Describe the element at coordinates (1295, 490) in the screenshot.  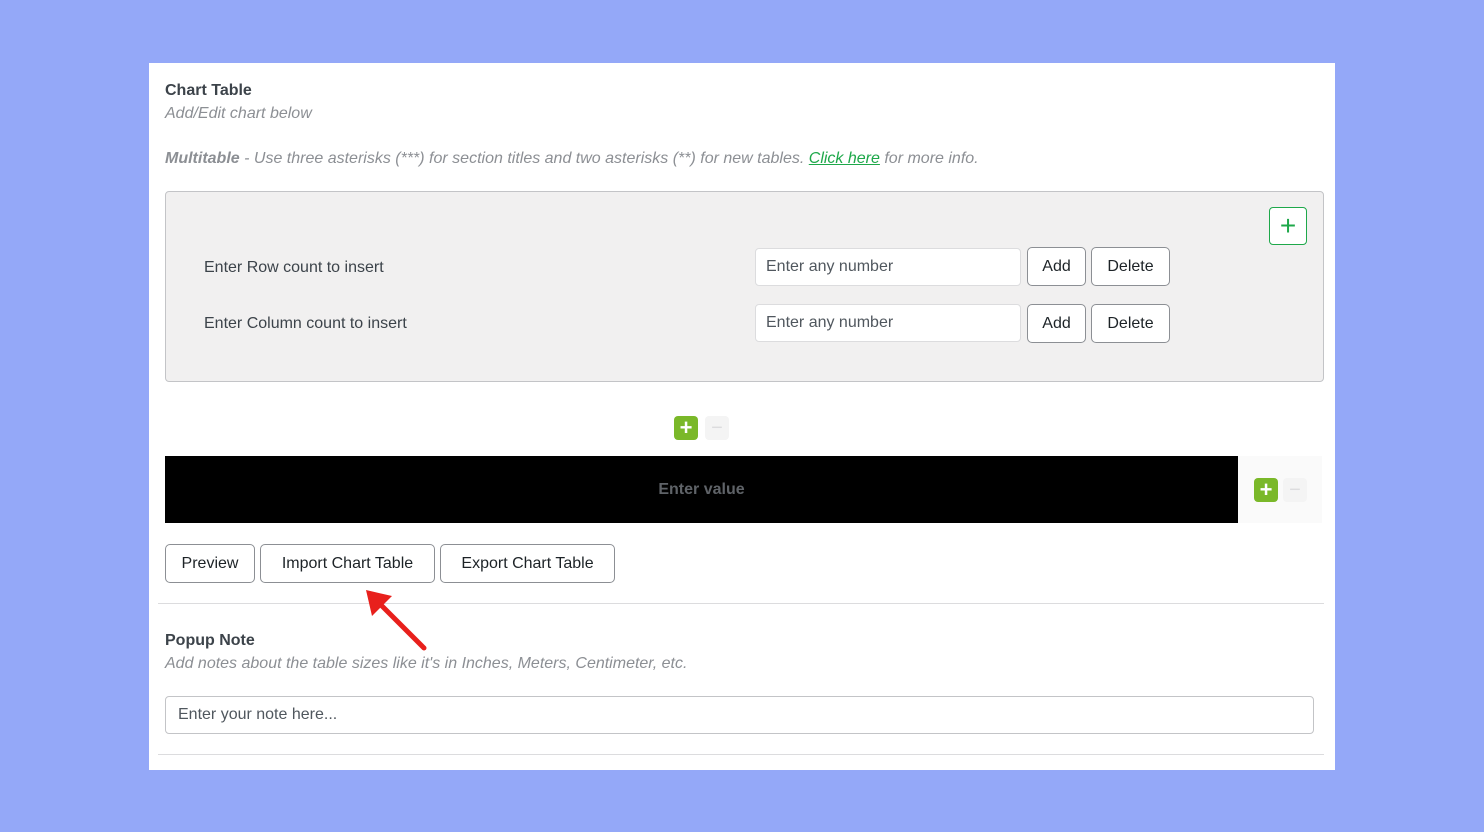
I see `remove-row-icon: −` at that location.